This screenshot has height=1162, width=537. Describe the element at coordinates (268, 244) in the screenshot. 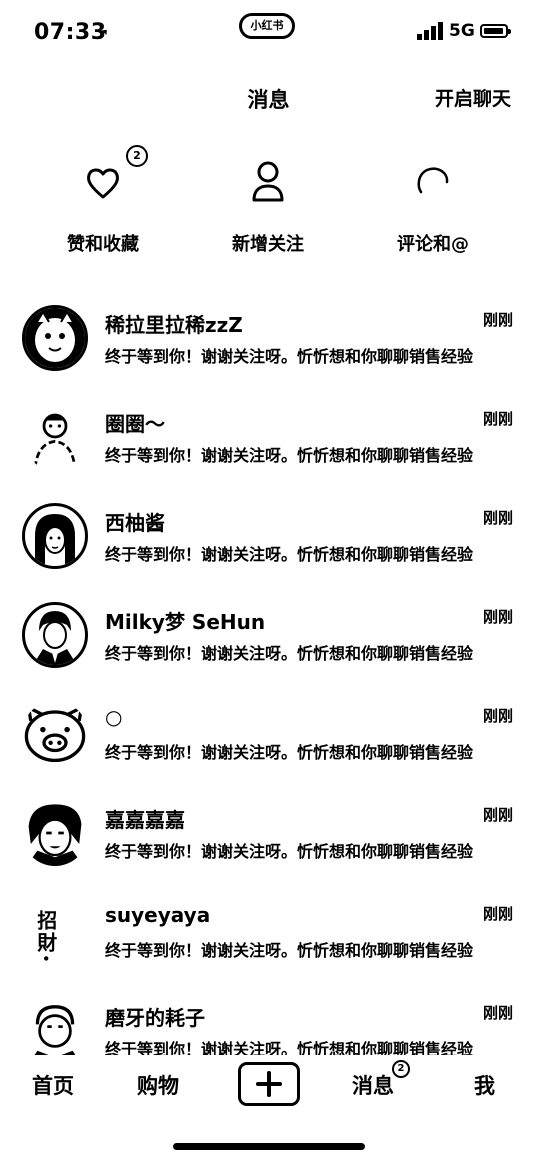

I see `new-followers-label: 新增关注` at that location.